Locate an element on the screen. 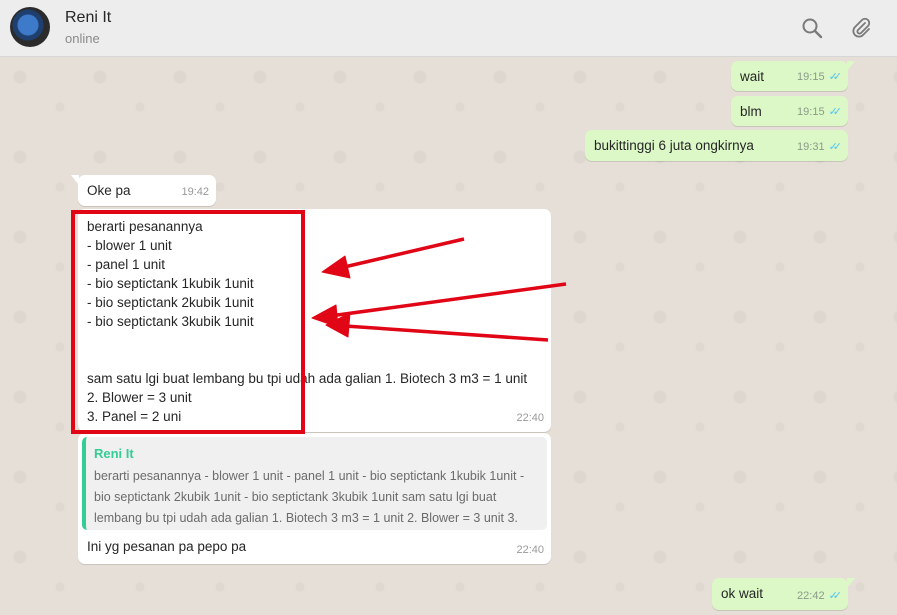 This screenshot has height=615, width=897. message-text: blm is located at coordinates (751, 111).